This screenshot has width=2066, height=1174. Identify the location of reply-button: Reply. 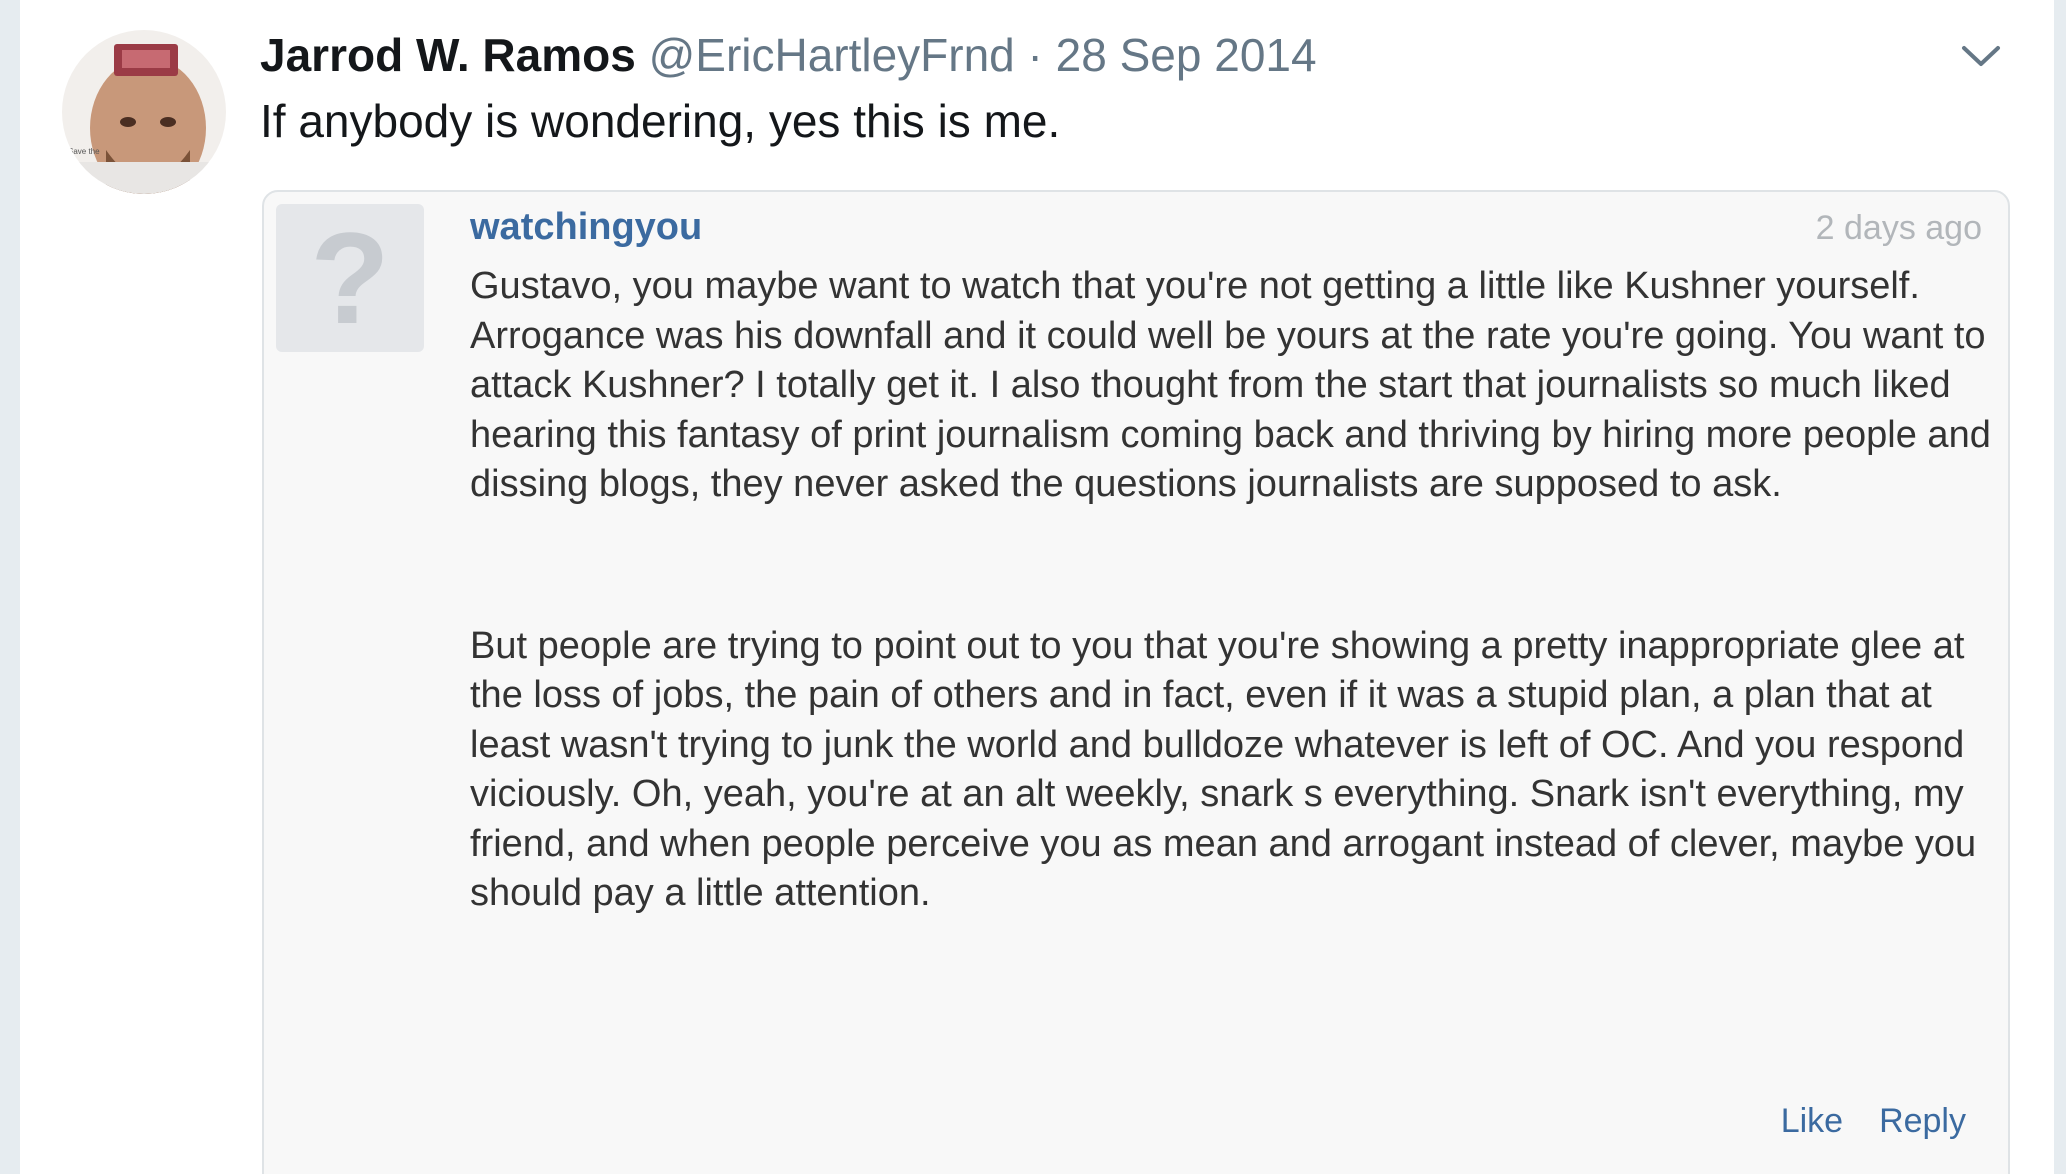
(1922, 1121).